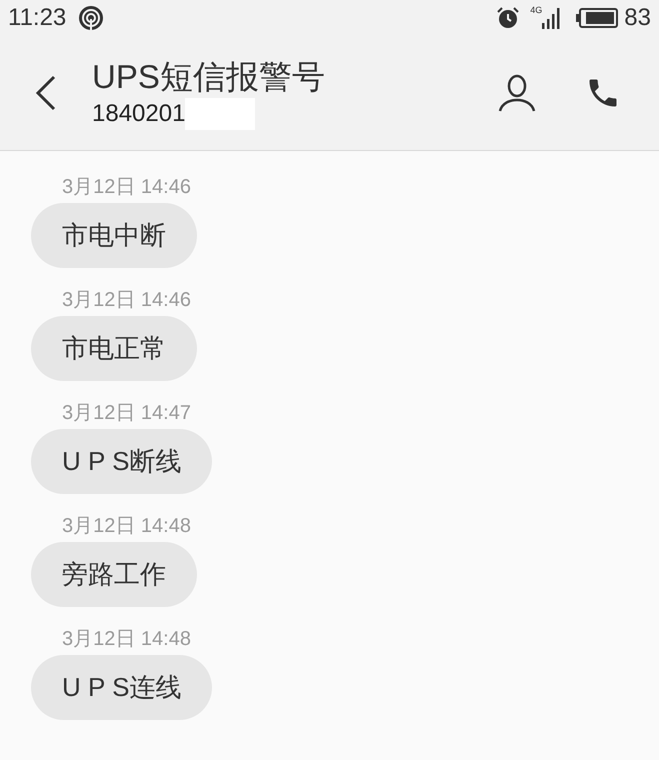 The image size is (659, 760). What do you see at coordinates (552, 17) in the screenshot?
I see `signal-icon` at bounding box center [552, 17].